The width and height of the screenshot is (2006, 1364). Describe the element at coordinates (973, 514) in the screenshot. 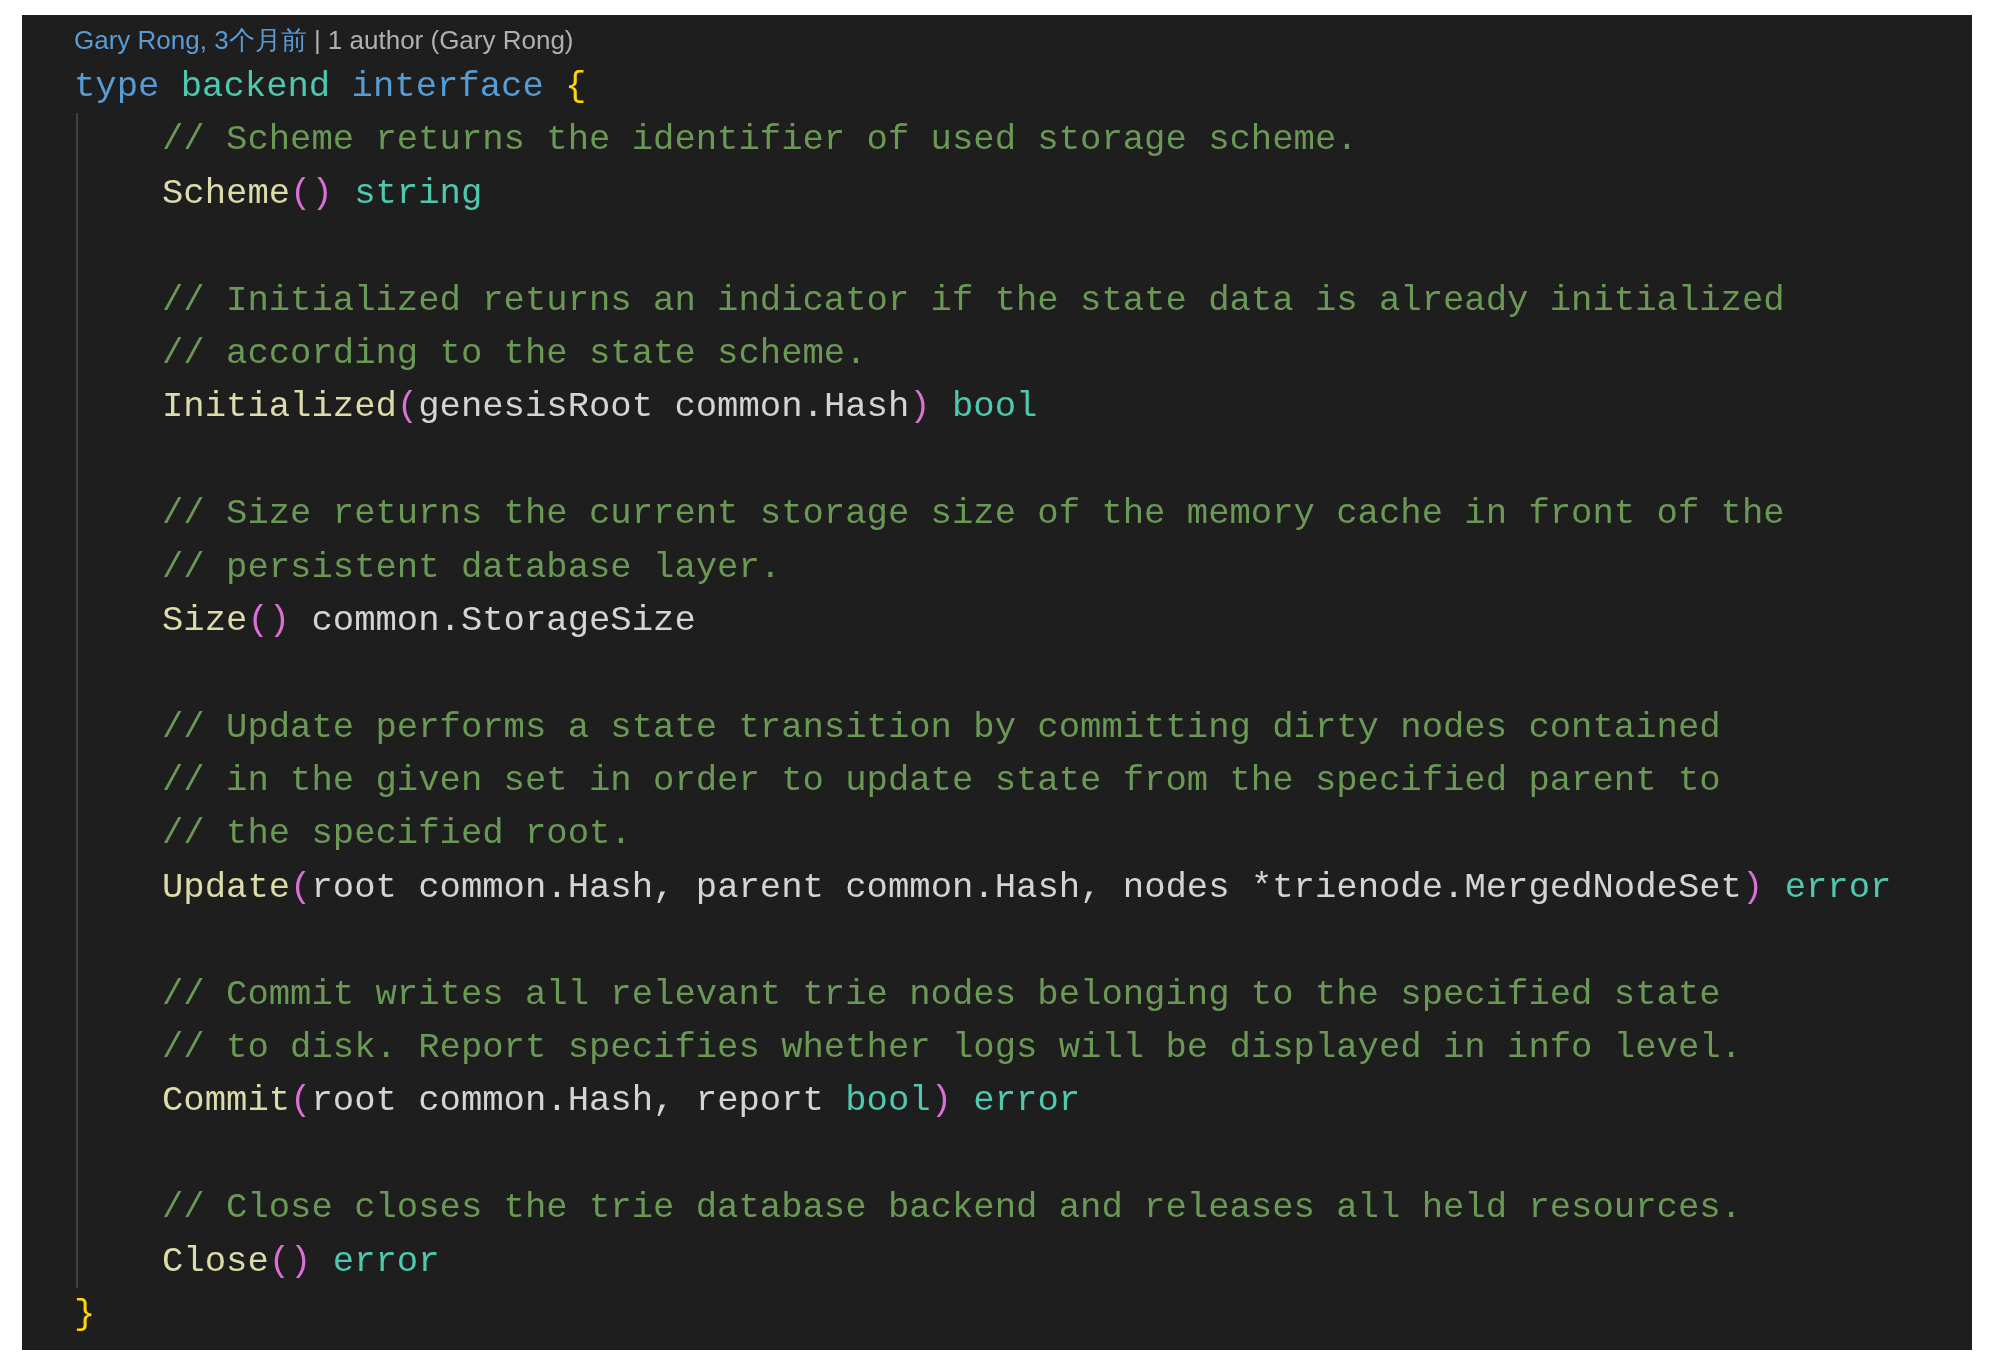

I see `code-line: // Size returns the current storage size of the memory cache in front of the` at that location.